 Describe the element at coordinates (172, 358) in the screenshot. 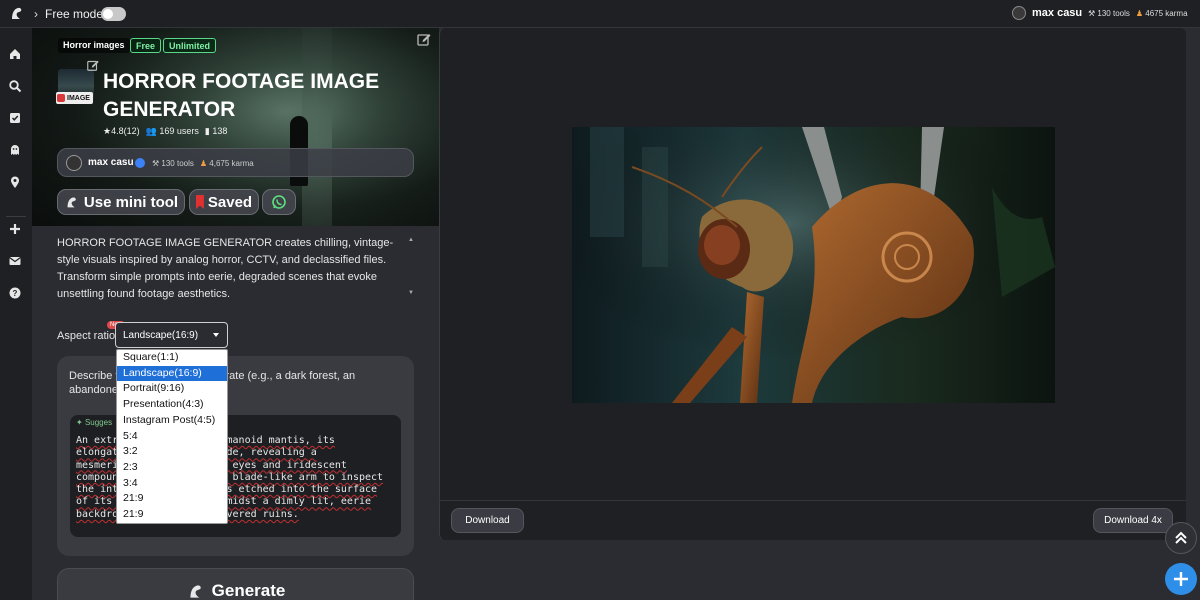

I see `option-square: Square(1:1)` at that location.